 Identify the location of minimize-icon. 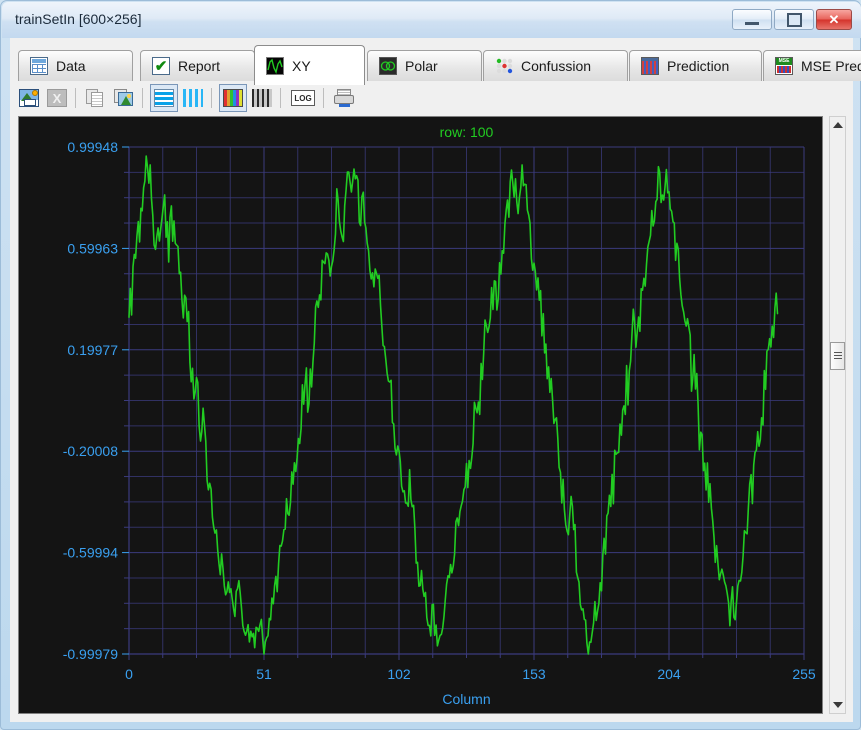
(752, 19).